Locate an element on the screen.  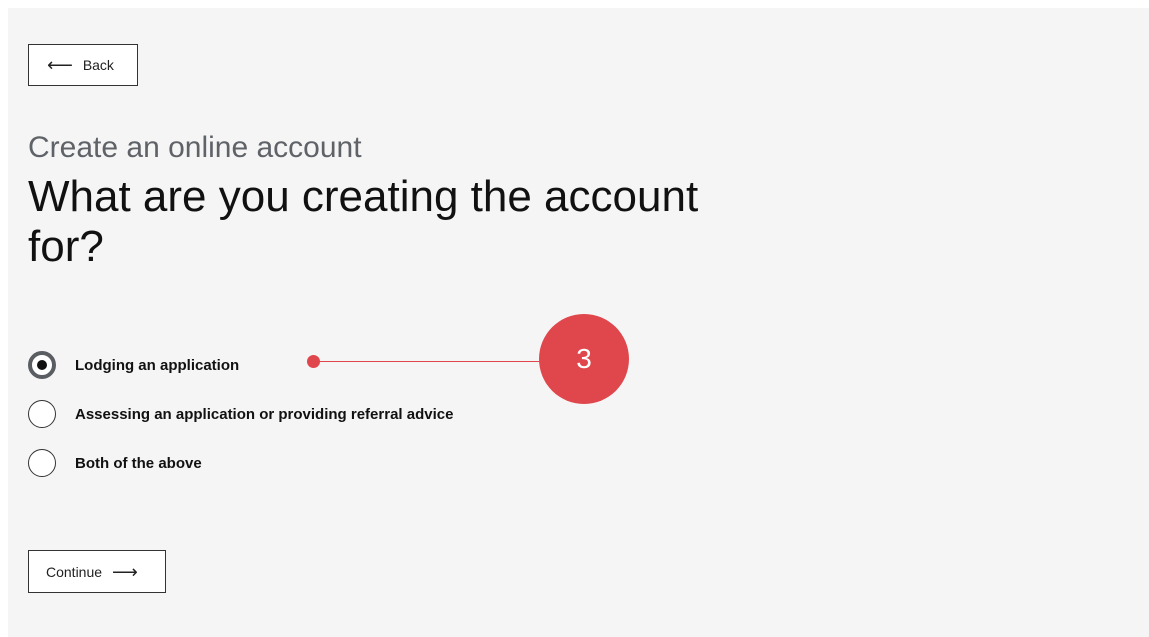
annotation-line is located at coordinates (428, 361).